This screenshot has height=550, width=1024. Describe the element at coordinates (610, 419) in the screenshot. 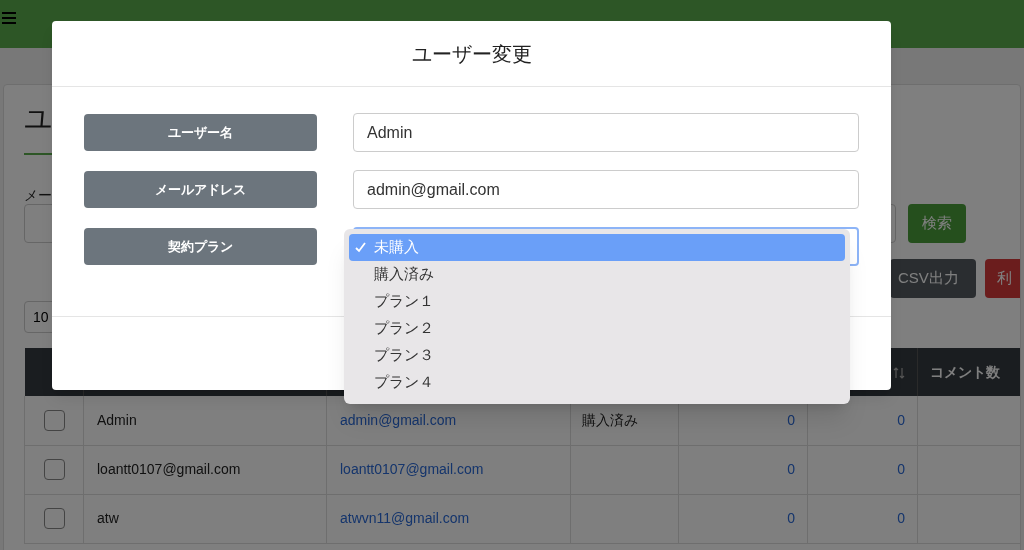

I see `table-cell: 購入済み` at that location.